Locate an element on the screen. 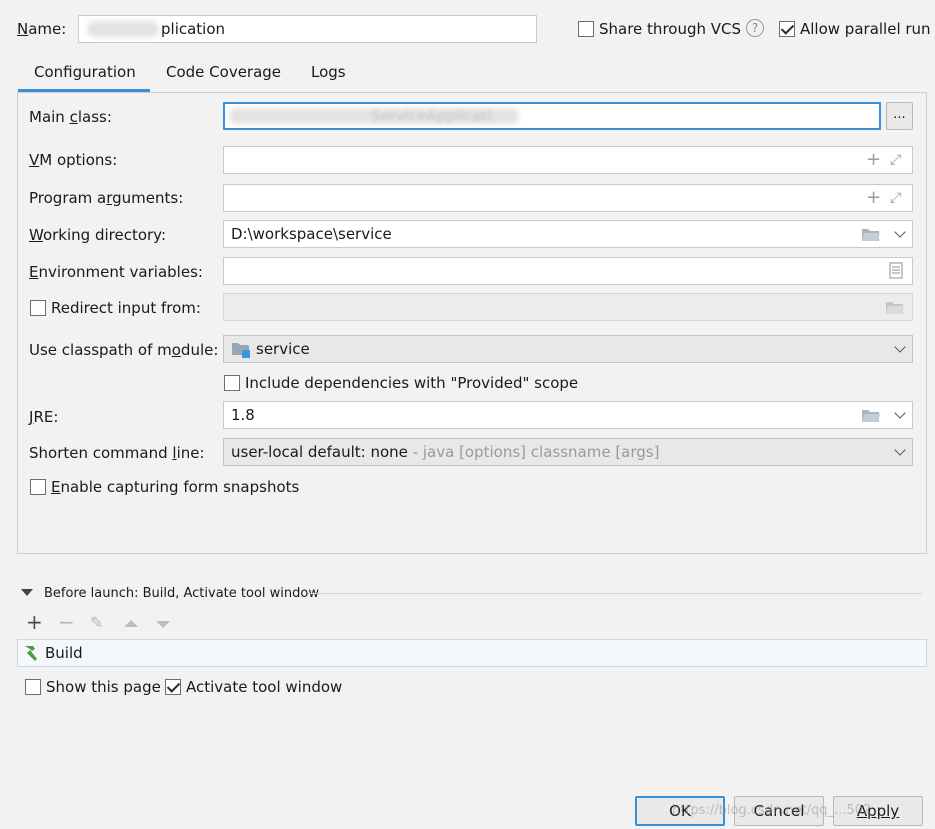 This screenshot has height=829, width=935. classpath-module-label: Use classpath of module: is located at coordinates (124, 350).